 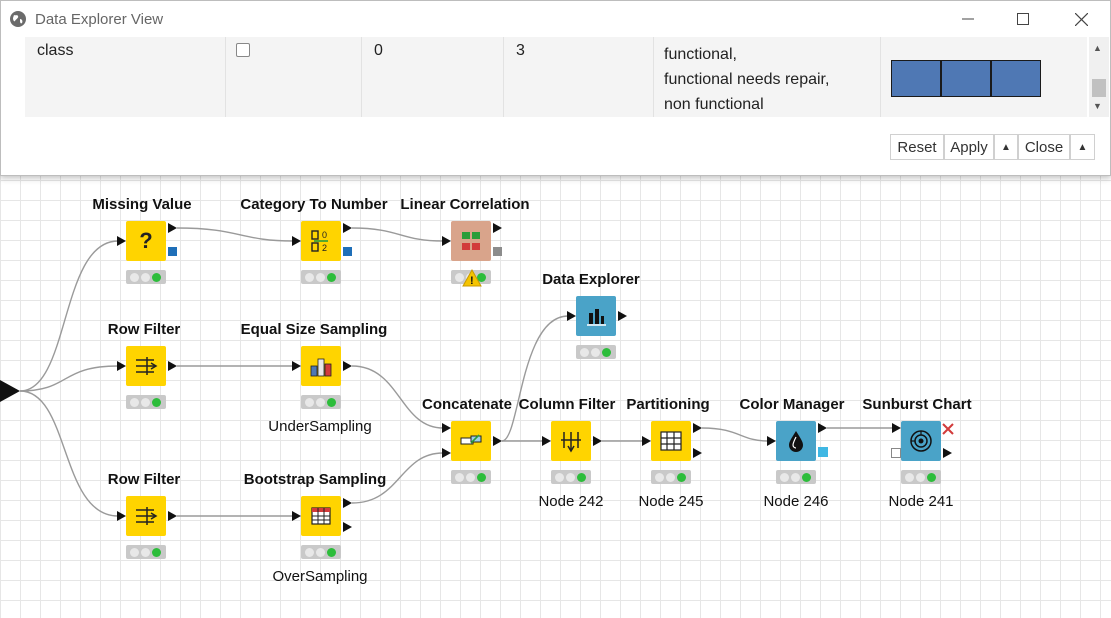 I want to click on column-filter-icon, so click(x=571, y=441).